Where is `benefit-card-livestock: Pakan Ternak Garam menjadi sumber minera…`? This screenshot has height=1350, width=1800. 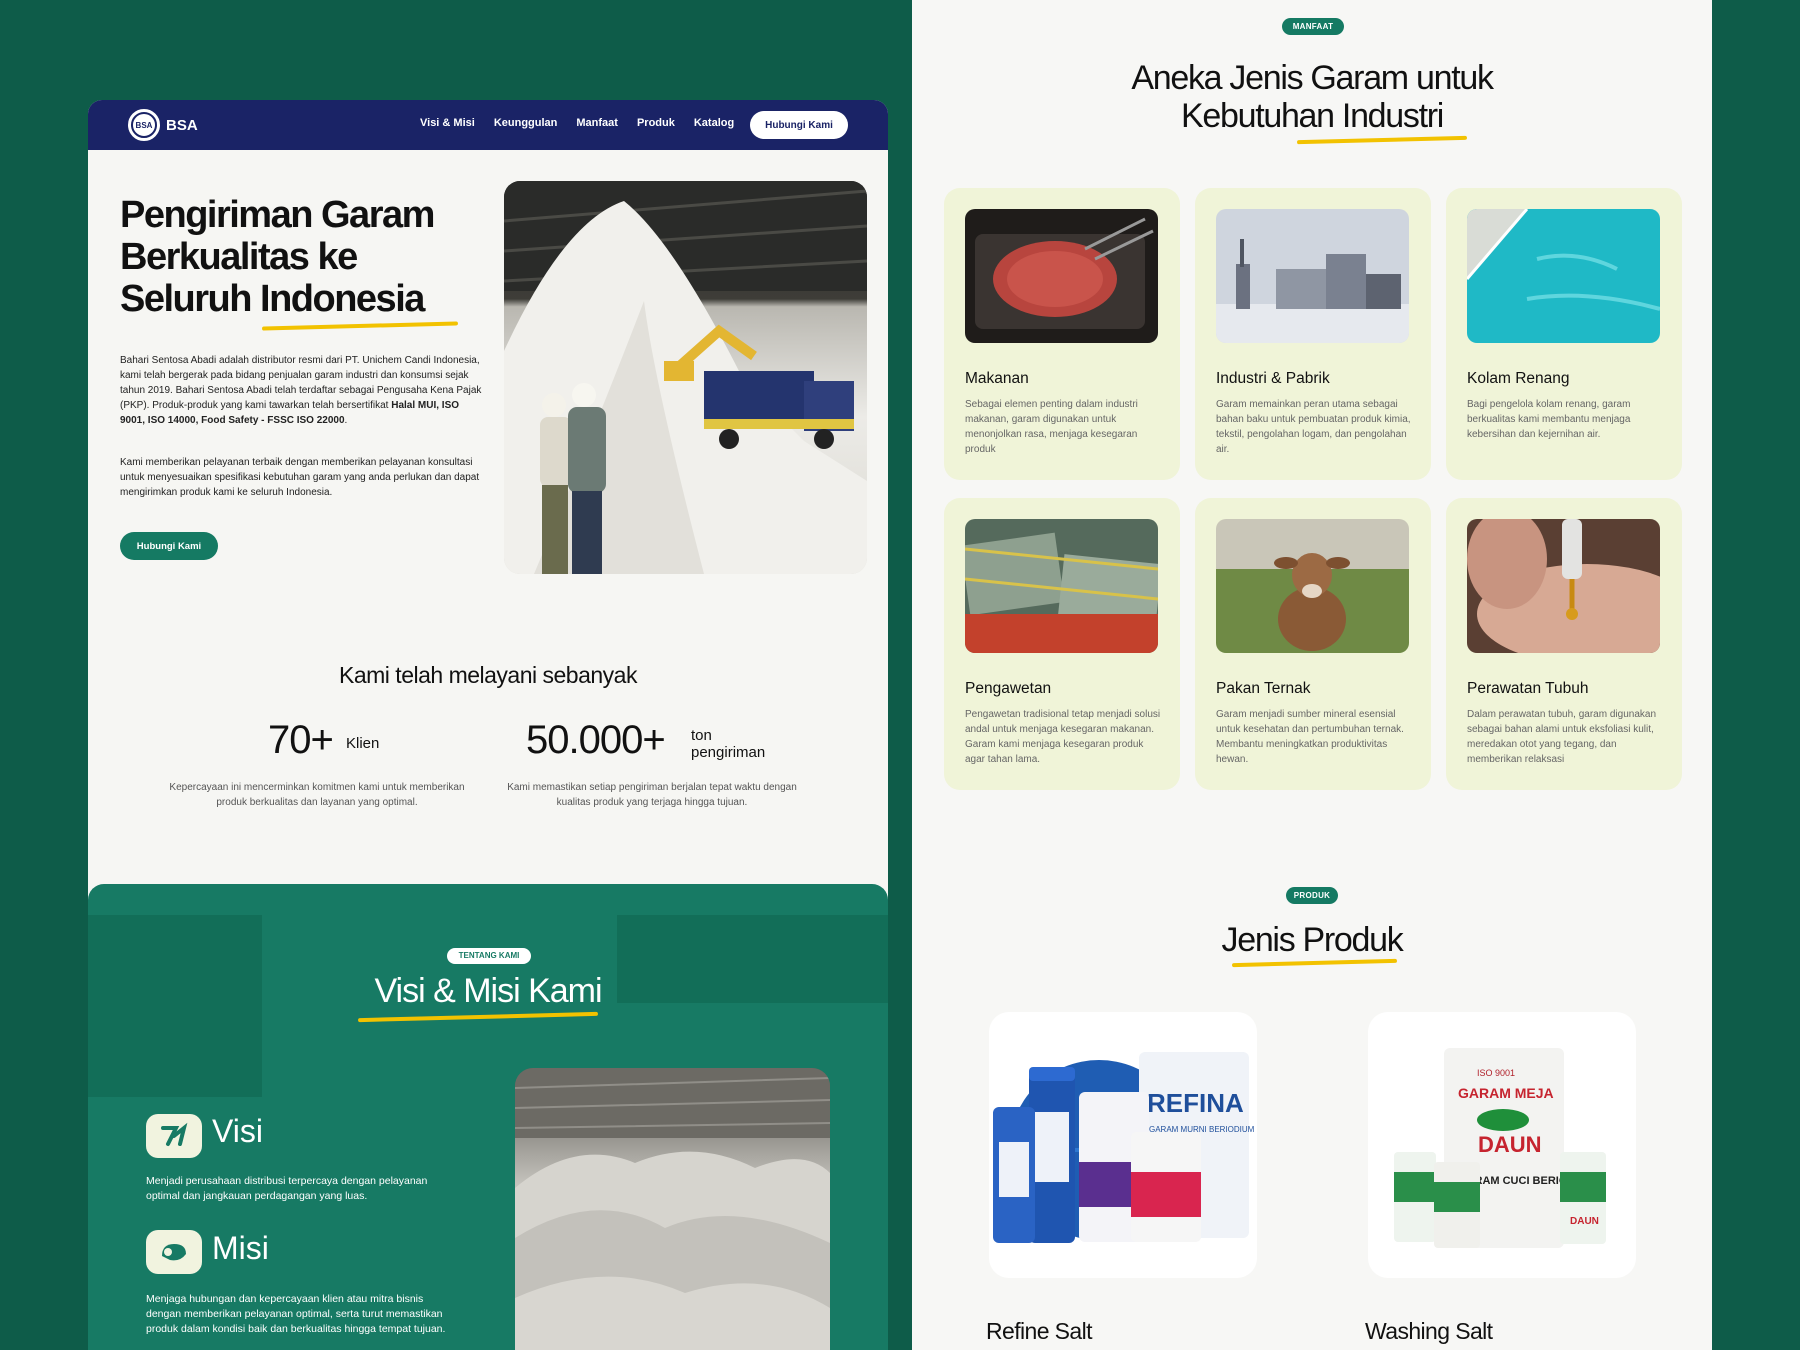
benefit-card-livestock: Pakan Ternak Garam menjadi sumber minera… is located at coordinates (1313, 644).